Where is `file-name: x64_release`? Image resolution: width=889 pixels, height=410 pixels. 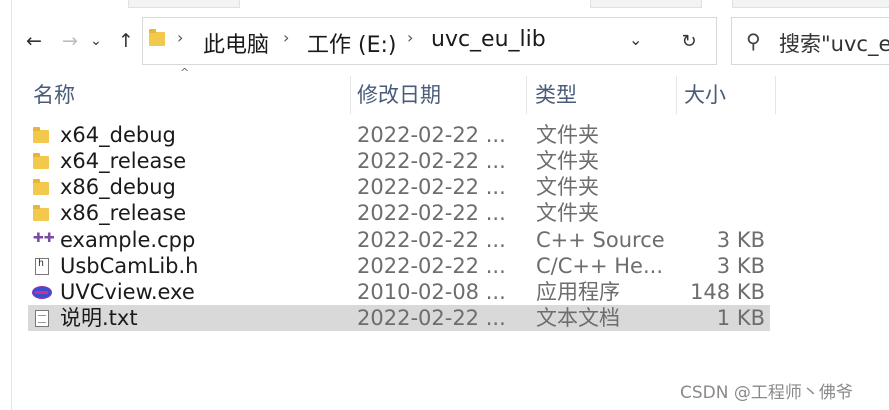
file-name: x64_release is located at coordinates (123, 161).